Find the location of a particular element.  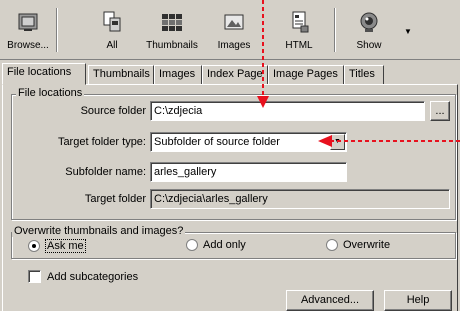

target-type-select: Subfolder of source folder ▼ is located at coordinates (248, 142).